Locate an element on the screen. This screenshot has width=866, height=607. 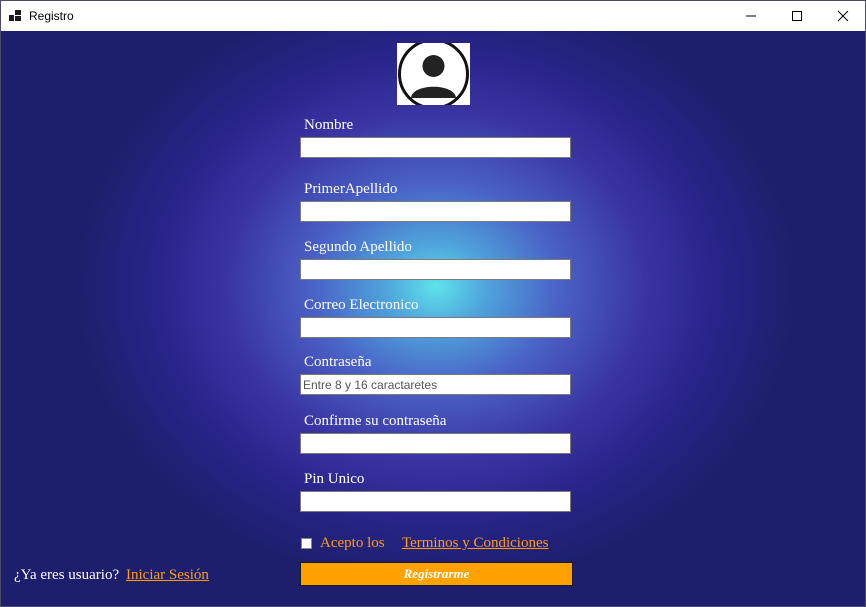
primer-apellido-label: PrimerApellido is located at coordinates (351, 189).